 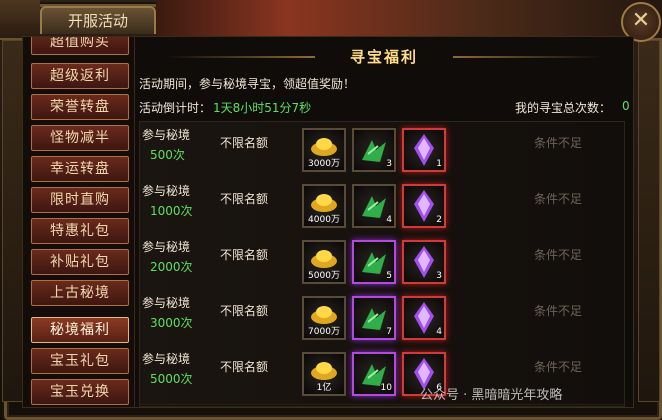 What do you see at coordinates (563, 108) in the screenshot?
I see `total-count-label: 我的寻宝总次数：` at bounding box center [563, 108].